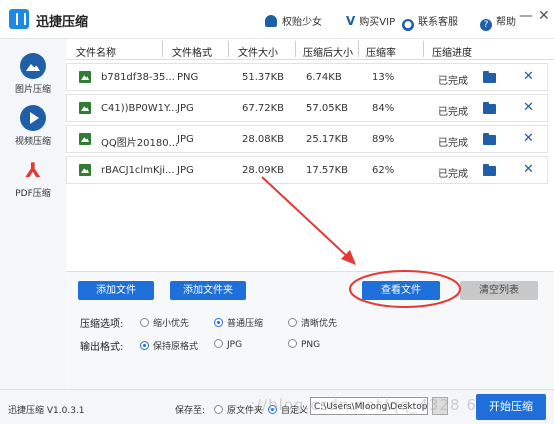  Describe the element at coordinates (306, 218) in the screenshot. I see `annotation-arrow-line` at that location.